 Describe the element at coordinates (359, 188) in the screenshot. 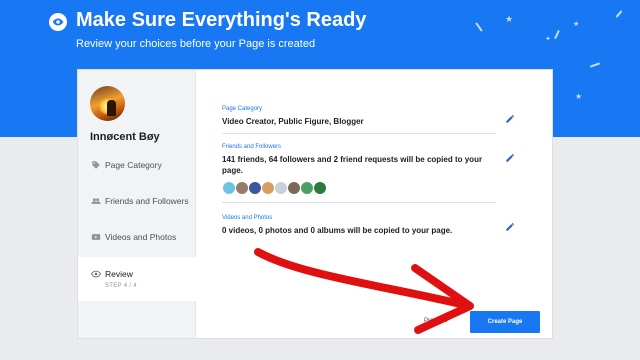

I see `friend-avatars` at that location.